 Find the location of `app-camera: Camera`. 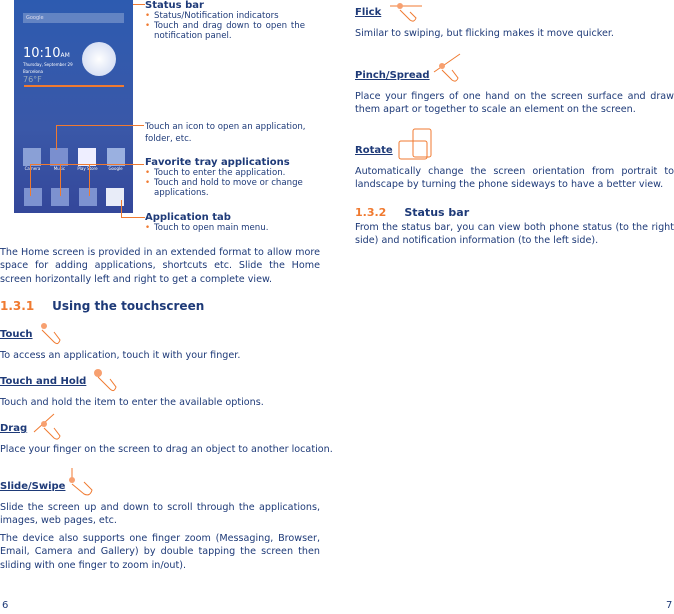

app-camera: Camera is located at coordinates (32, 159).